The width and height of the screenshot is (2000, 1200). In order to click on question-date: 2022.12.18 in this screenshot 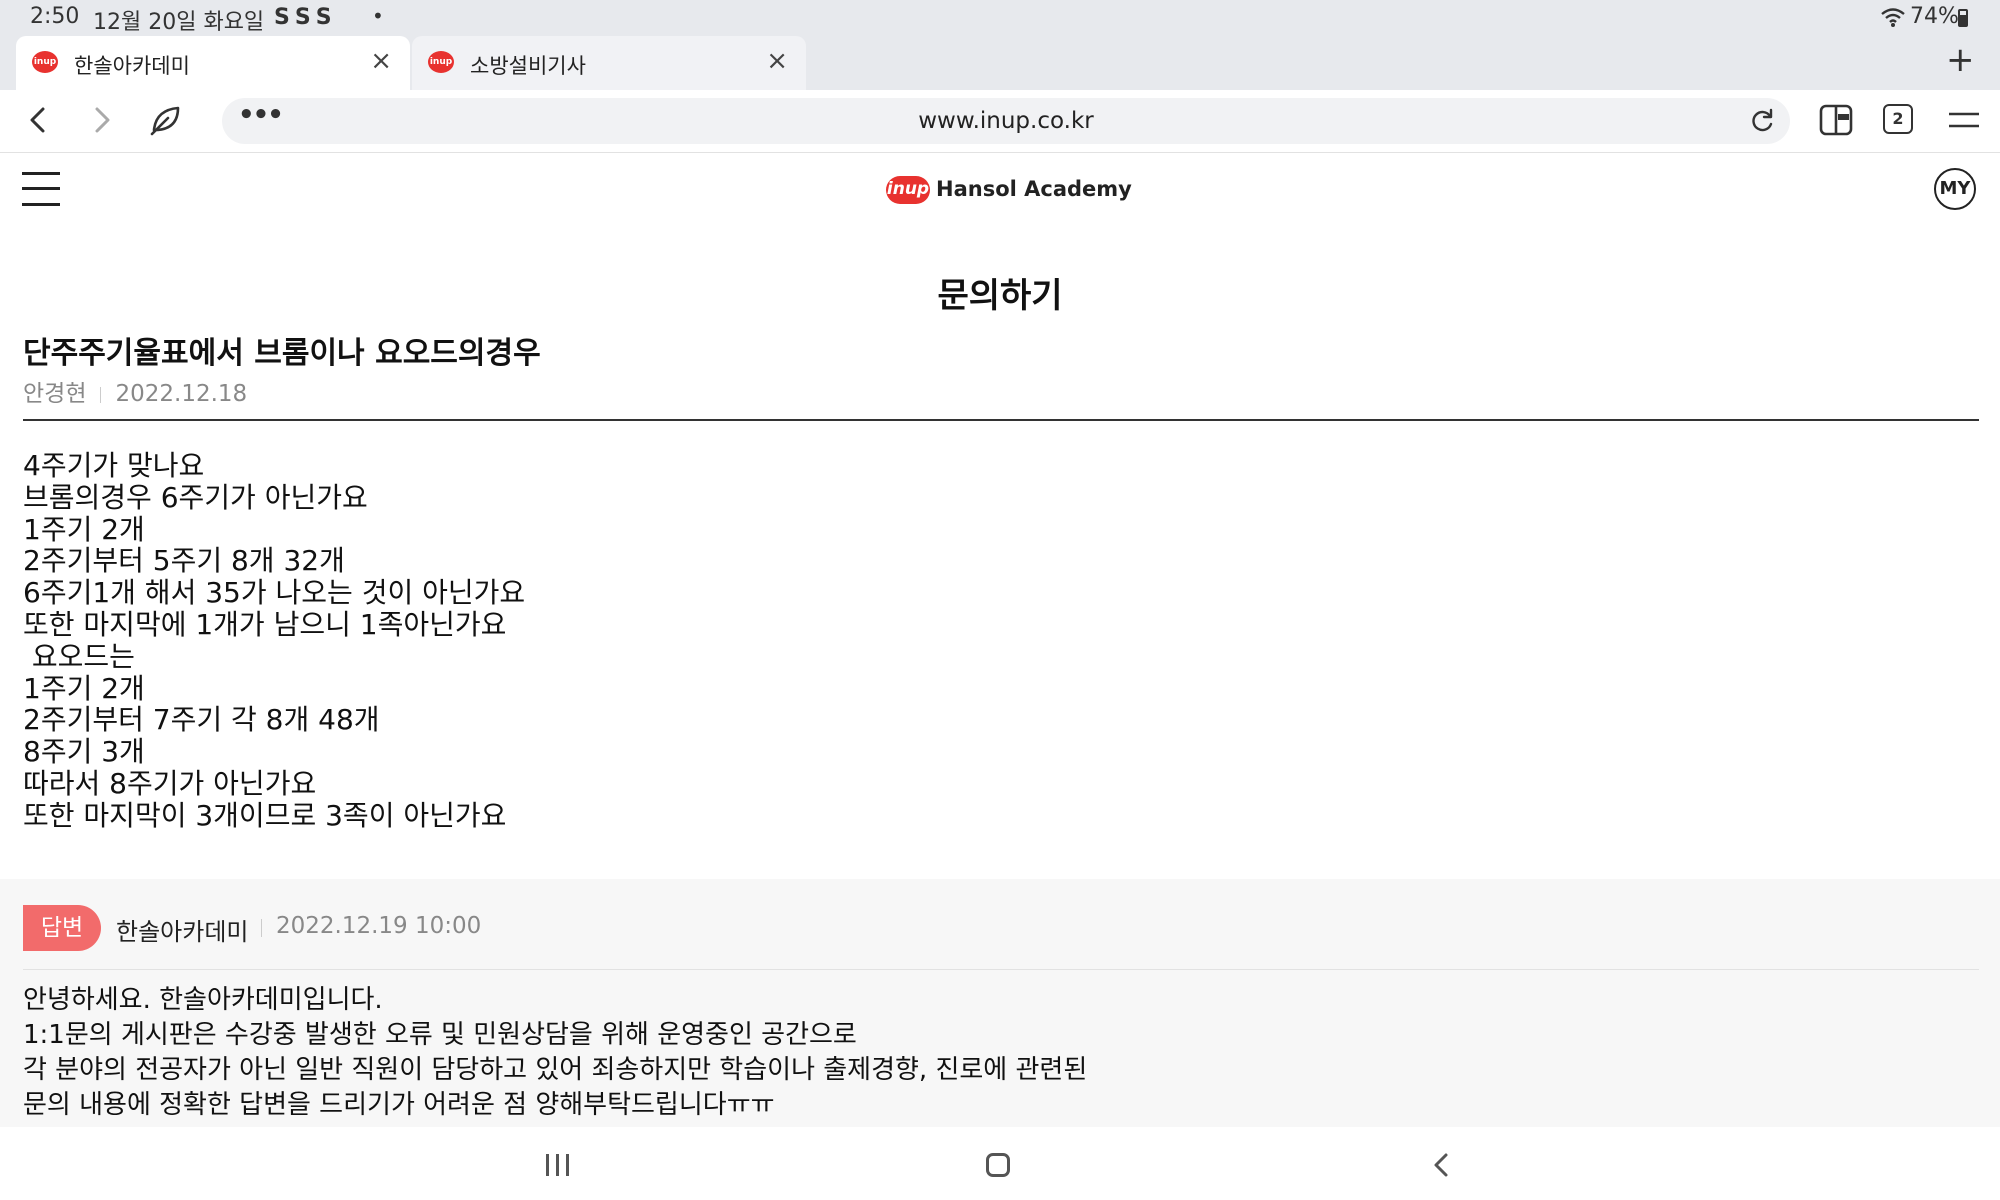, I will do `click(181, 394)`.